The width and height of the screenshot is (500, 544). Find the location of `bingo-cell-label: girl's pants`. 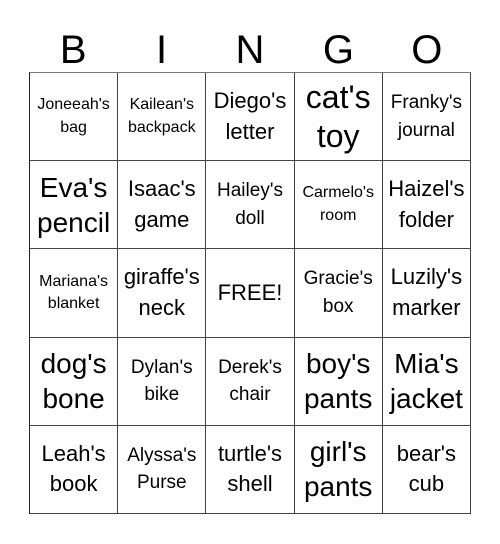

bingo-cell-label: girl's pants is located at coordinates (338, 469).